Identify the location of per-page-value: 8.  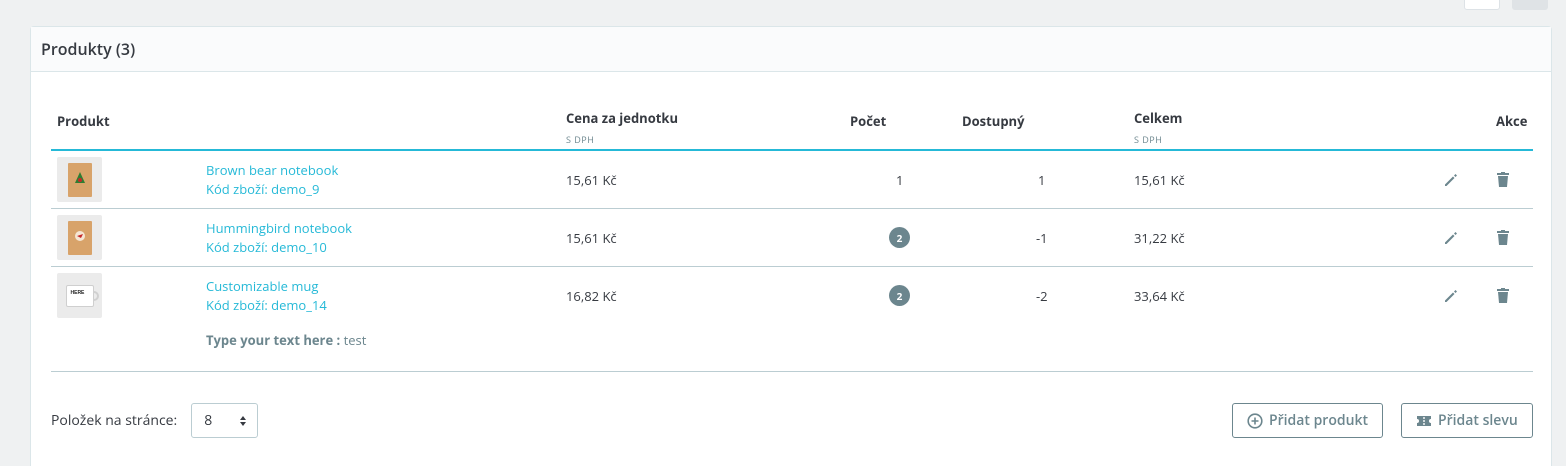
(208, 420).